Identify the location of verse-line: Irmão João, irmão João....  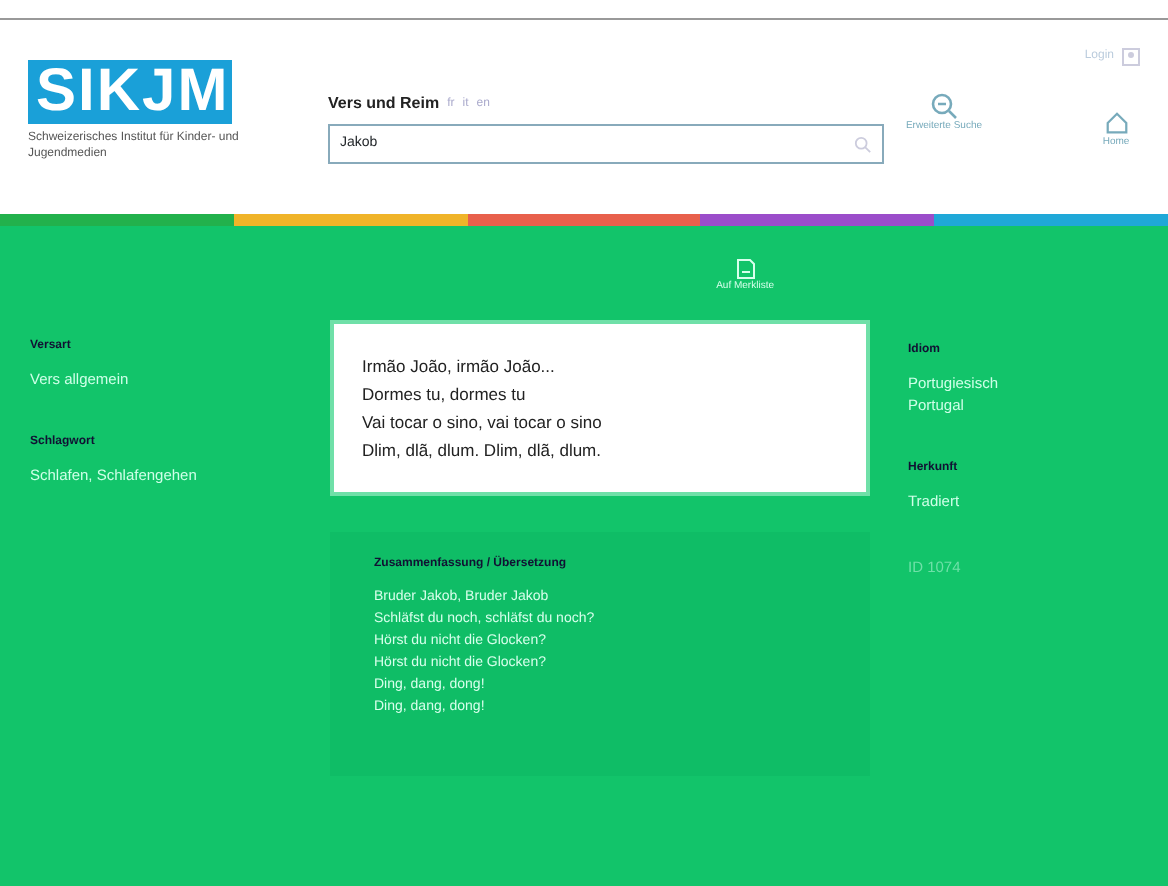
(459, 366).